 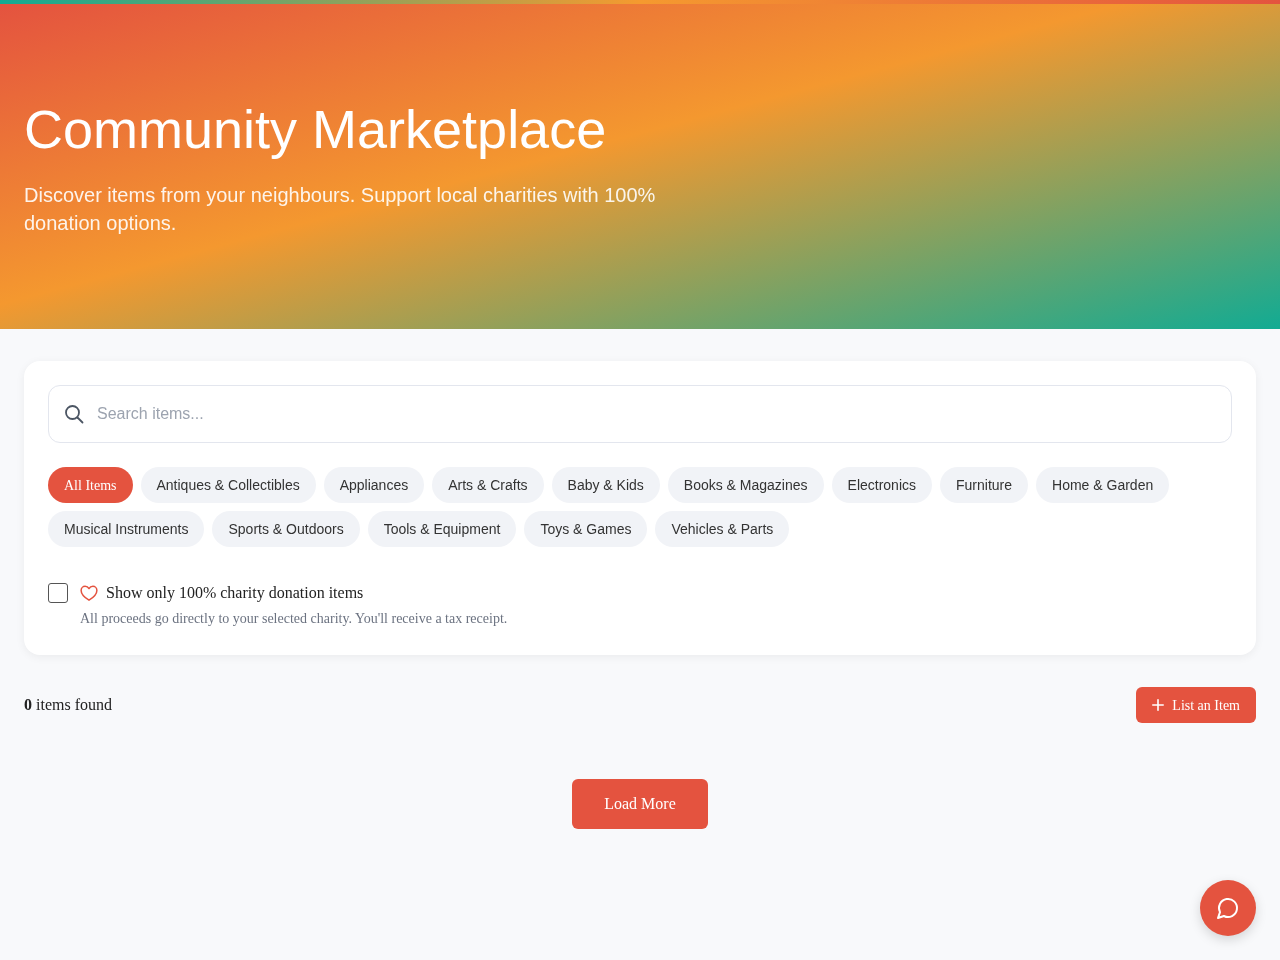 What do you see at coordinates (442, 529) in the screenshot?
I see `category-chip: Tools & Equipment` at bounding box center [442, 529].